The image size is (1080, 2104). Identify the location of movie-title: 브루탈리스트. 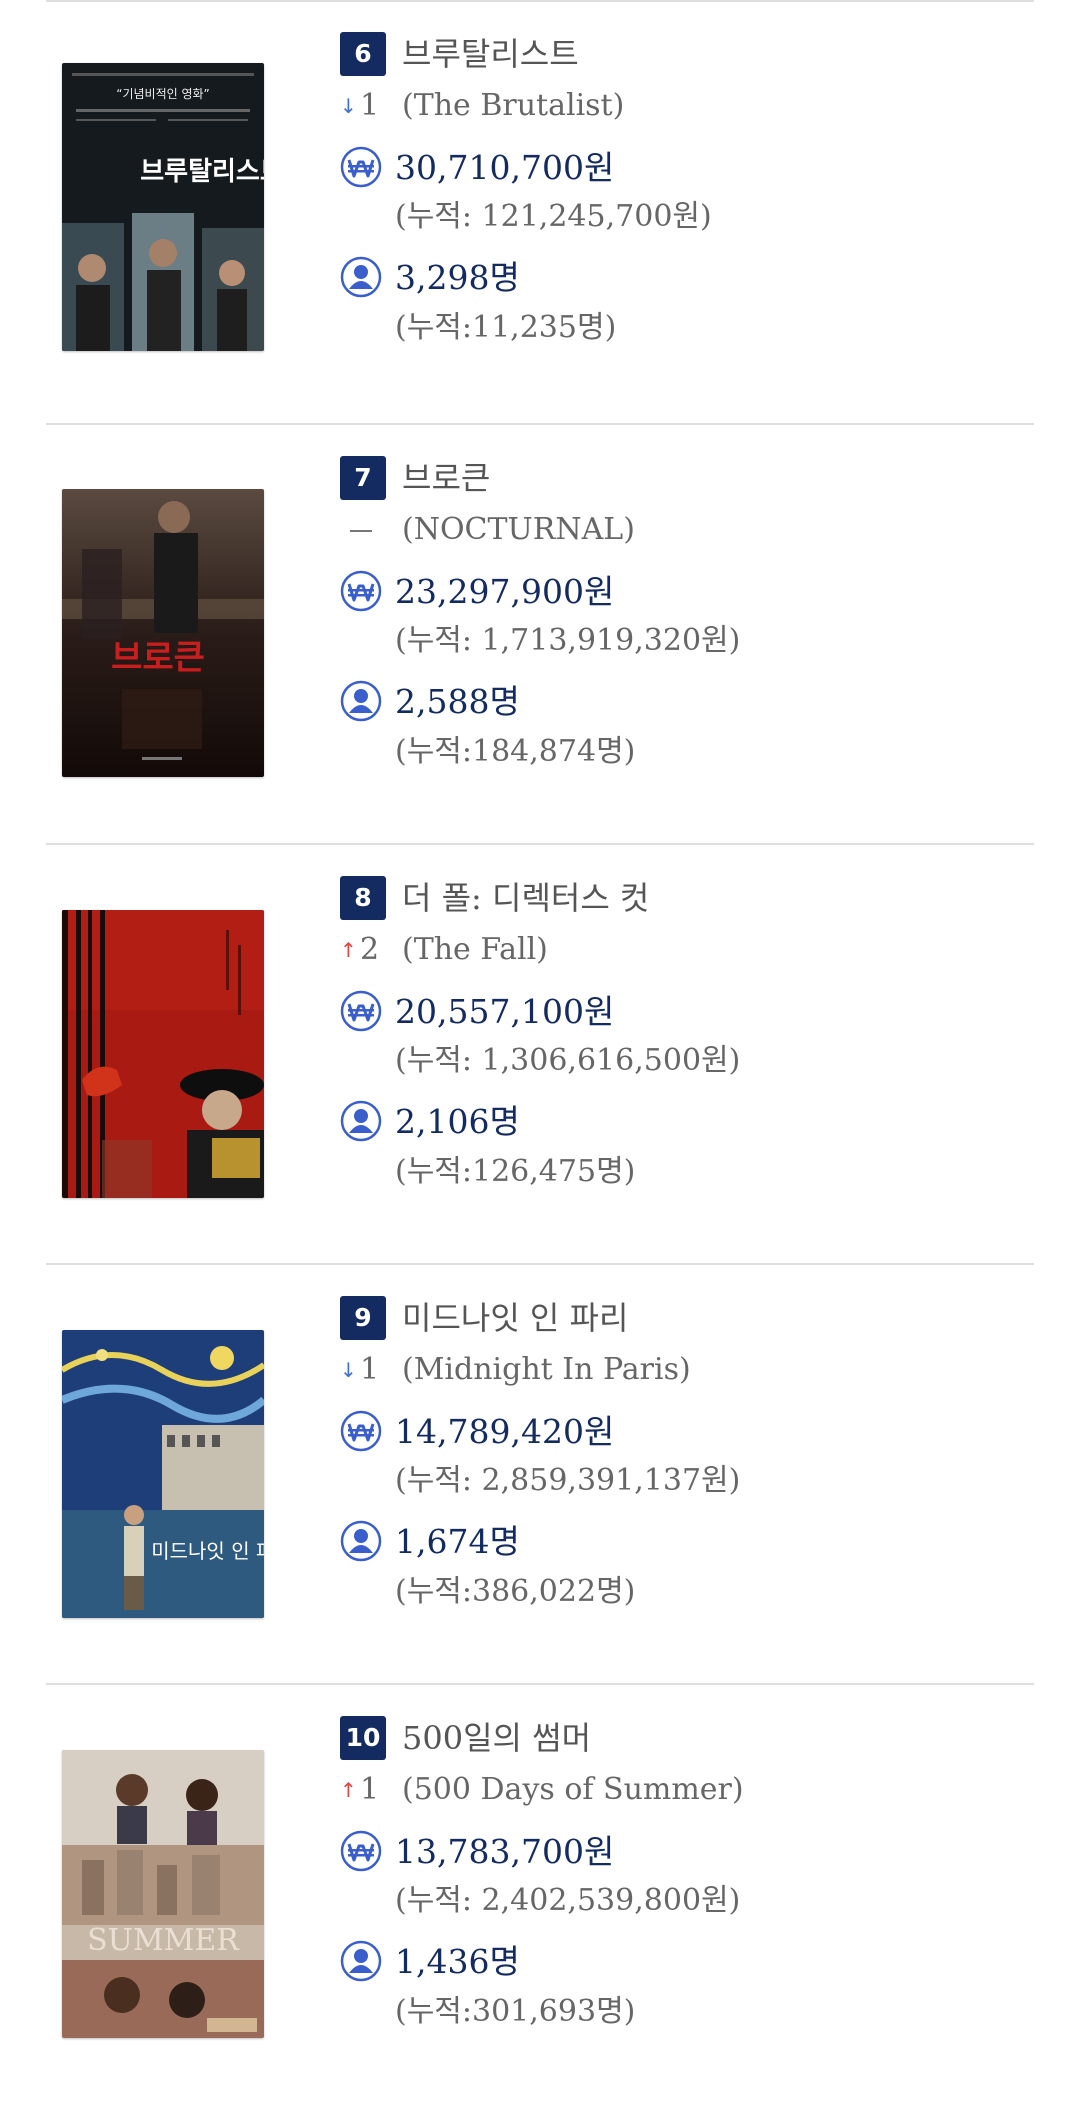
(490, 54).